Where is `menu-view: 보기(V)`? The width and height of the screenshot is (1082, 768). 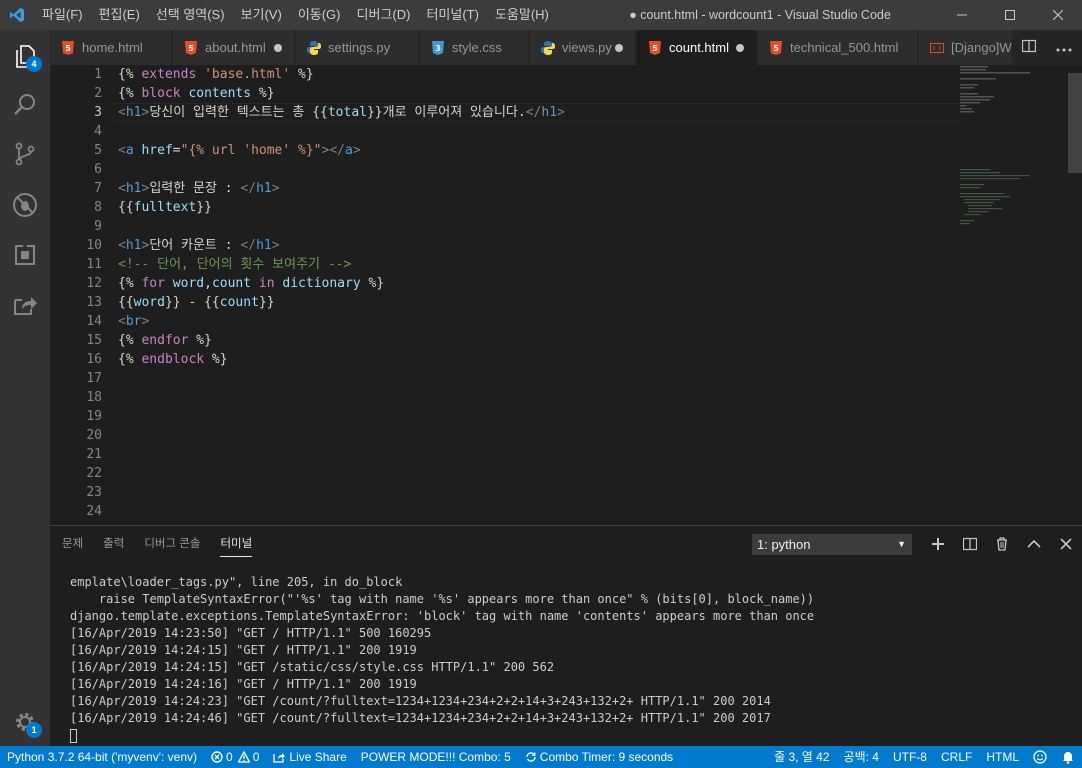
menu-view: 보기(V) is located at coordinates (261, 15).